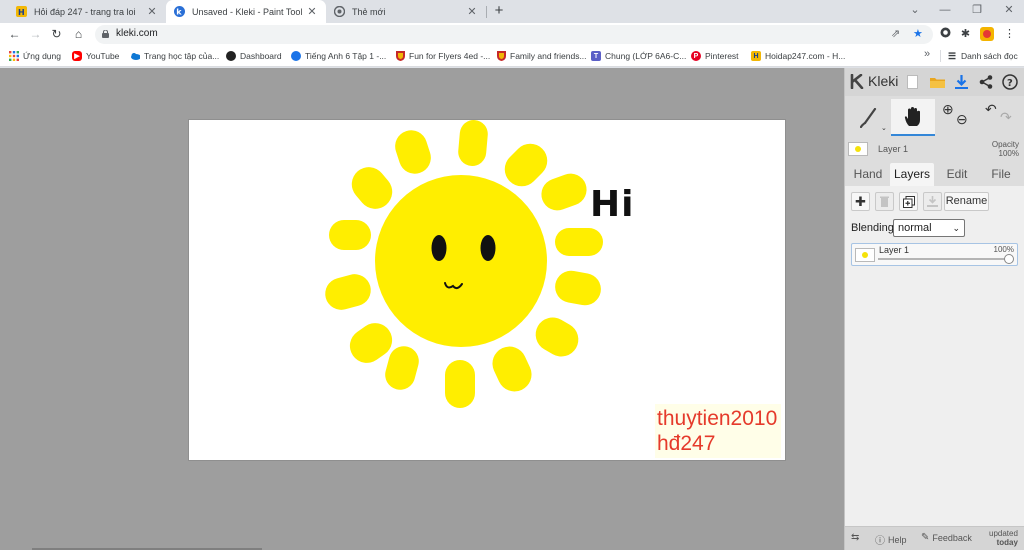 The height and width of the screenshot is (550, 1024). I want to click on browser-toolbar: ← → ↻ ⌂ kleki.com ⇗ ★ ✱ ⋮, so click(512, 34).